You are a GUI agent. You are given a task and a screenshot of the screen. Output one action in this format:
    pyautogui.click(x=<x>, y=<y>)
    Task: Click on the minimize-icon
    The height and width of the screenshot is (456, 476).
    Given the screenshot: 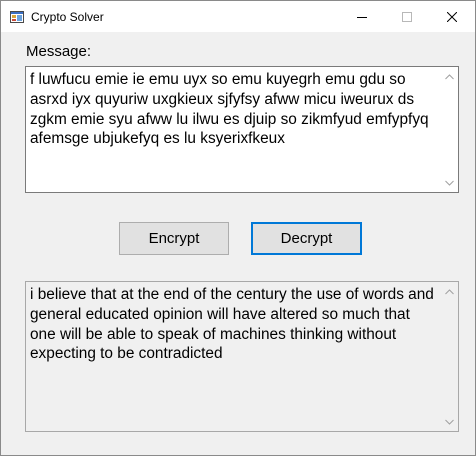 What is the action you would take?
    pyautogui.click(x=361, y=17)
    